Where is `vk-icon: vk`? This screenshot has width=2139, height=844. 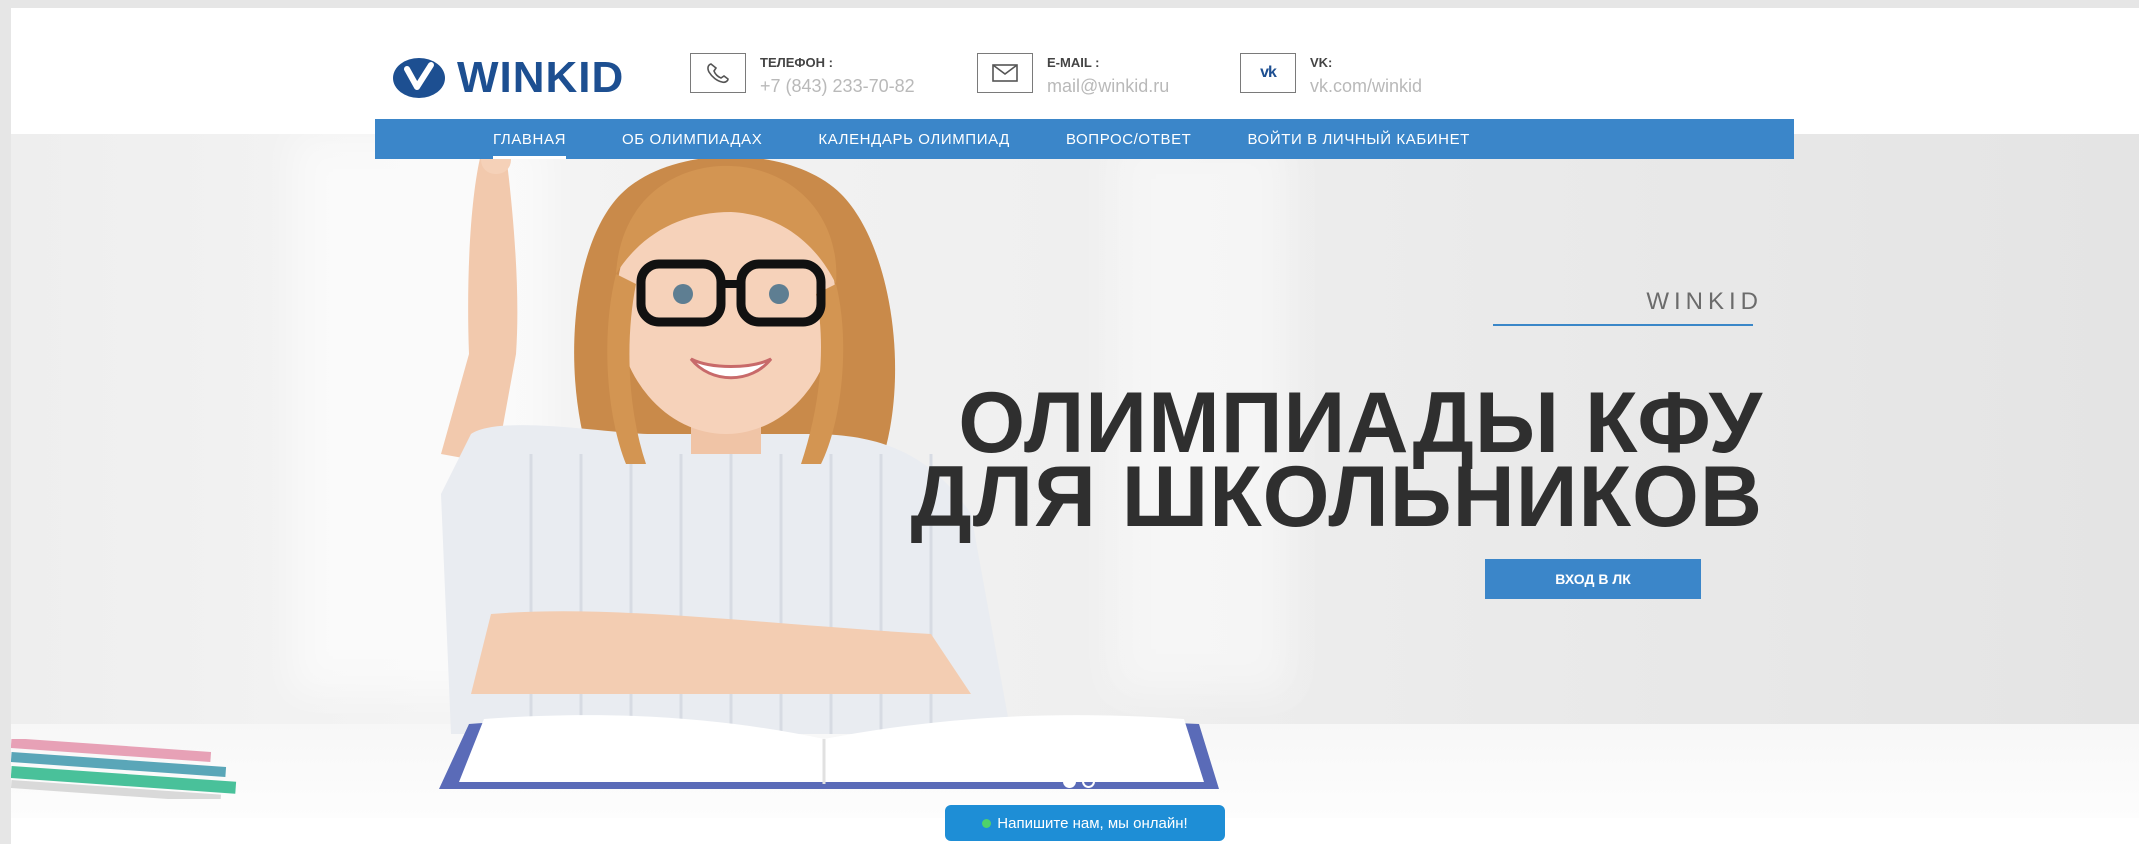
vk-icon: vk is located at coordinates (1268, 73).